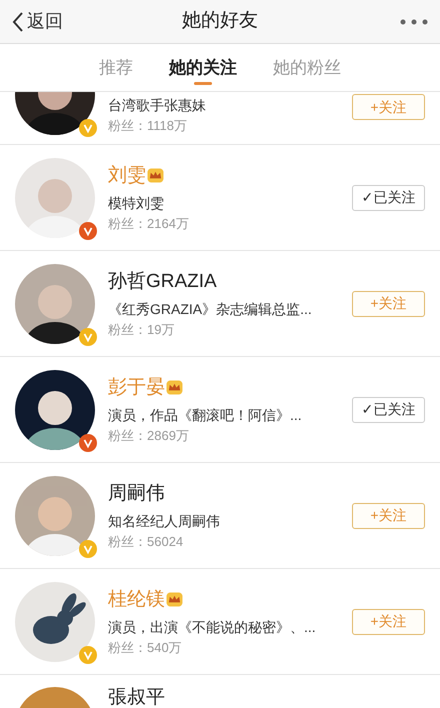 This screenshot has width=440, height=708. I want to click on page-title: 她的好友, so click(220, 21).